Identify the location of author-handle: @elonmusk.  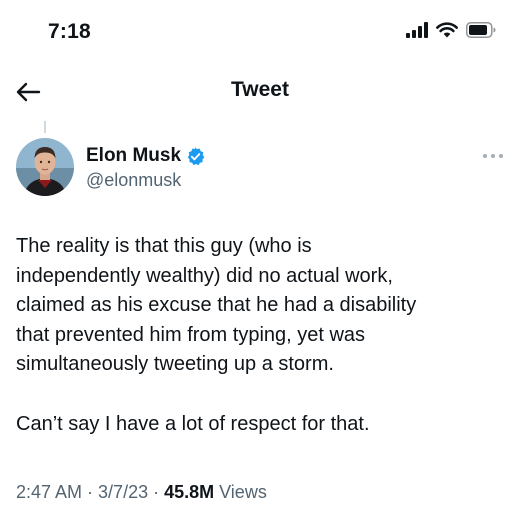
(133, 180).